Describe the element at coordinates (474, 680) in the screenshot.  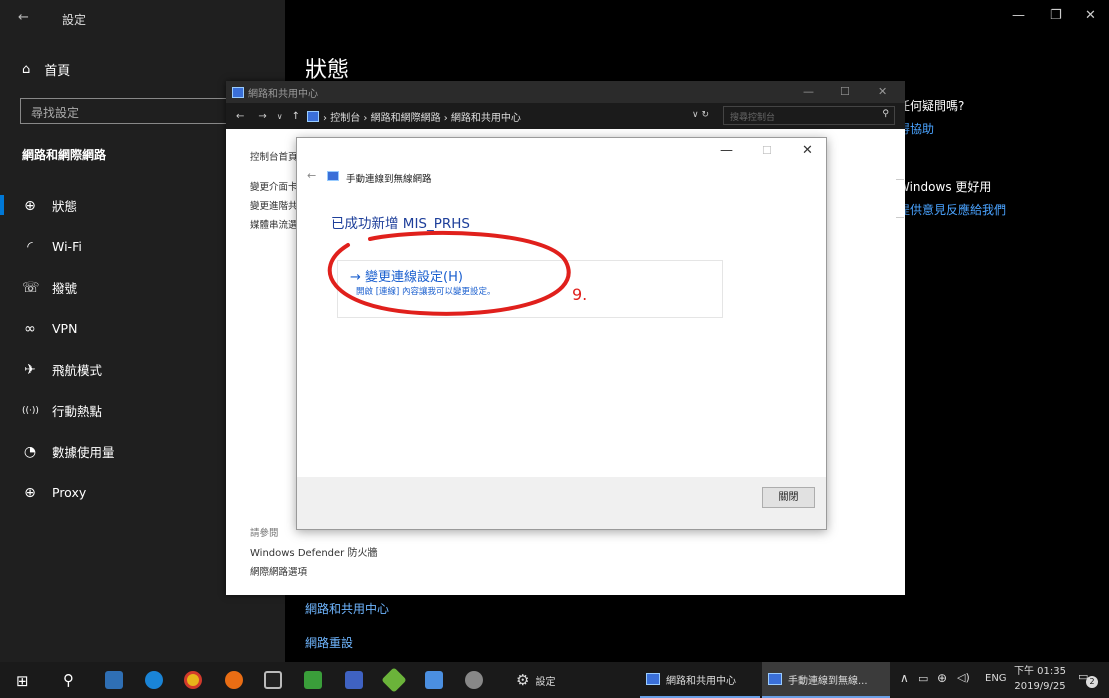
I see `wrench-icon` at that location.